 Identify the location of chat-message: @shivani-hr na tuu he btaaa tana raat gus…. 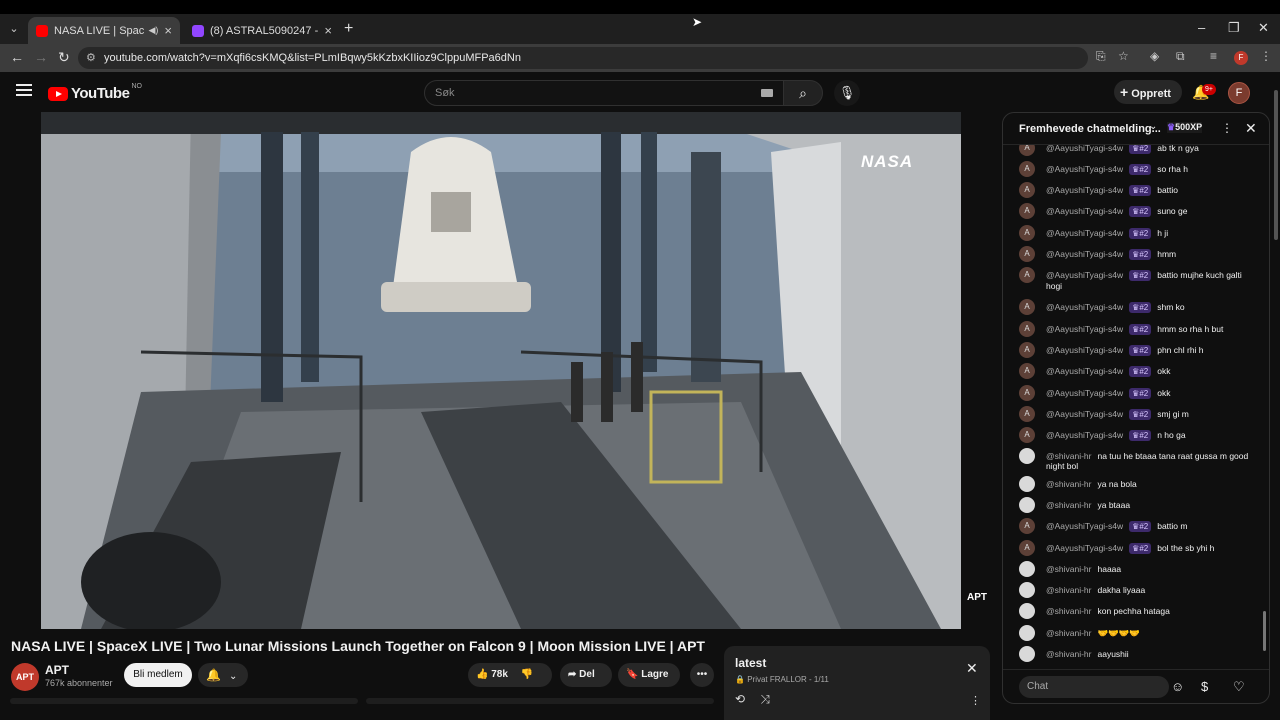
(1137, 459).